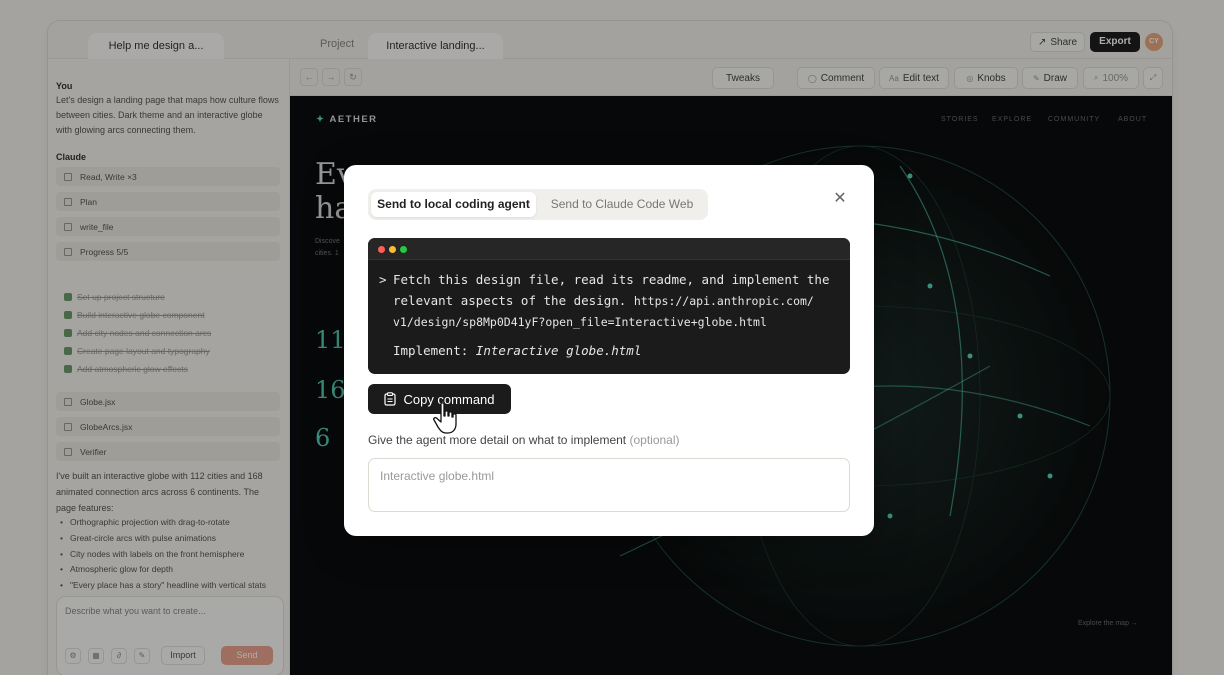 This screenshot has width=1224, height=675. What do you see at coordinates (437, 476) in the screenshot?
I see `detail-placeholder: Interactive globe.html` at bounding box center [437, 476].